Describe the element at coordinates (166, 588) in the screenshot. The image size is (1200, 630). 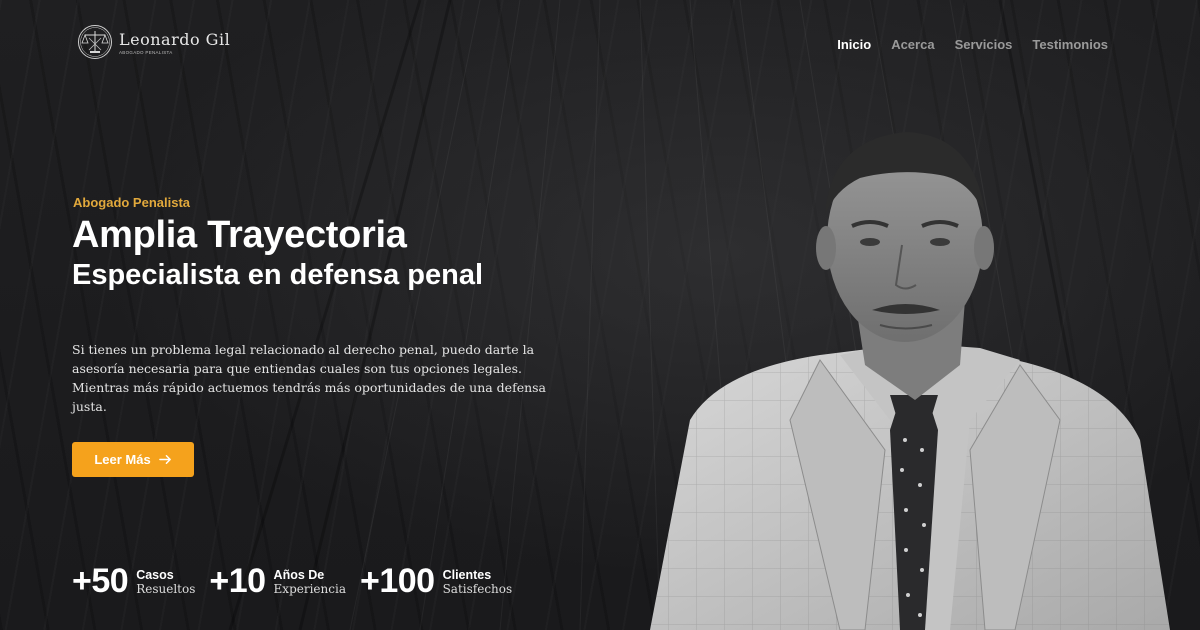
I see `stat-label-secondary: Resueltos` at that location.